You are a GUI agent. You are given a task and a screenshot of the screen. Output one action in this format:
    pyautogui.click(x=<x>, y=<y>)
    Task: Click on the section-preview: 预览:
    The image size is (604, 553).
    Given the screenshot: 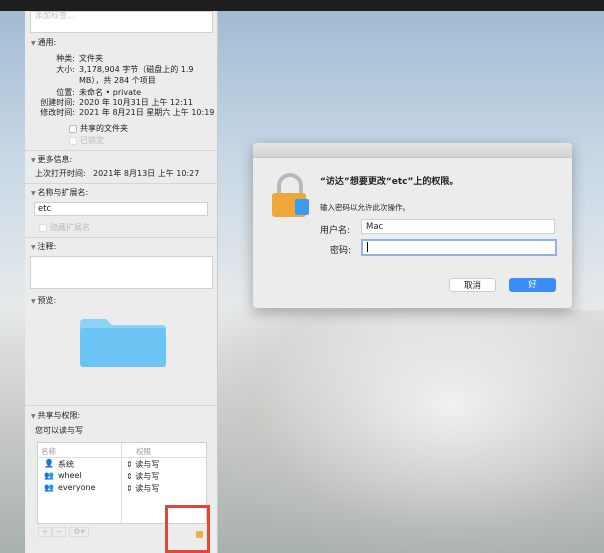 What is the action you would take?
    pyautogui.click(x=44, y=300)
    